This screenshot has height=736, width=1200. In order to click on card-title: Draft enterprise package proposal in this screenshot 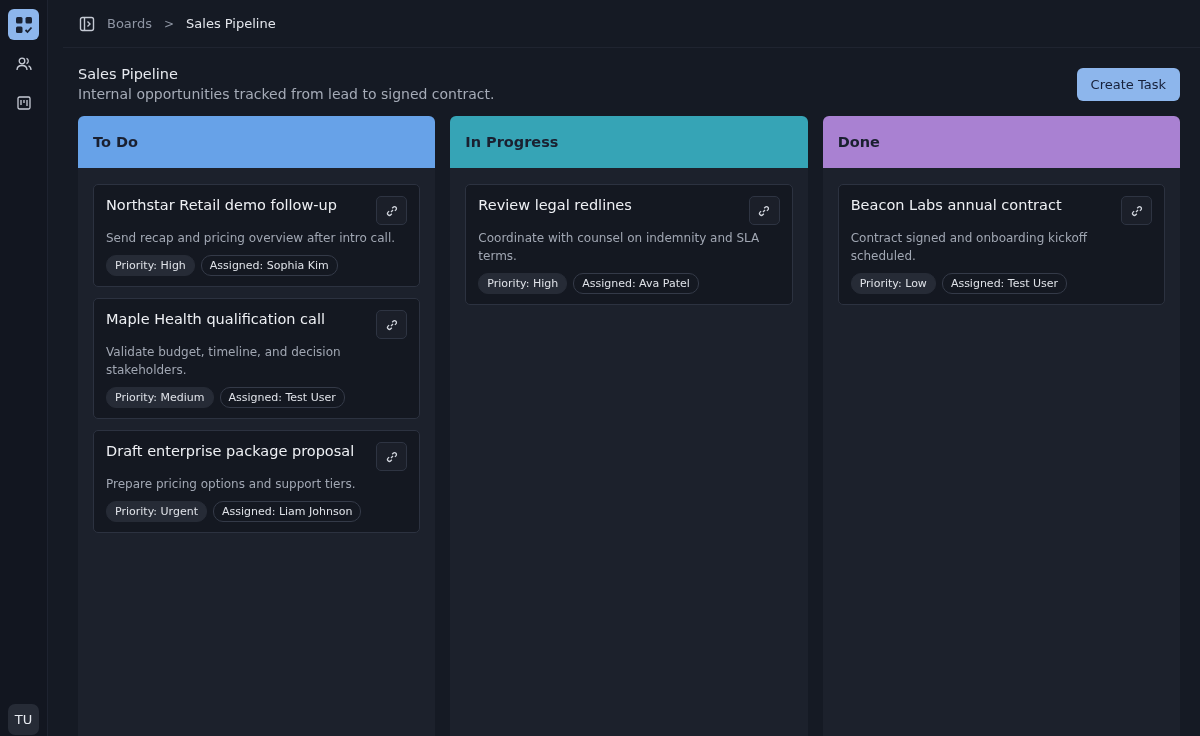, I will do `click(230, 450)`.